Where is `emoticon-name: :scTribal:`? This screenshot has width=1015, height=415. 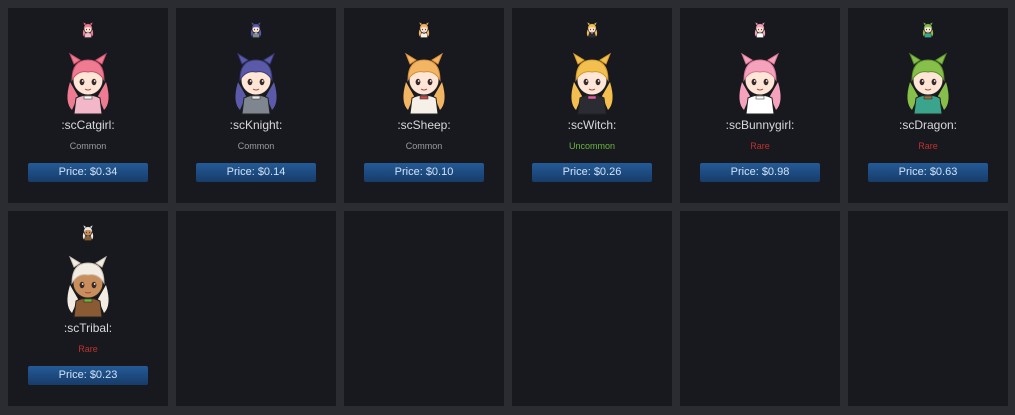 emoticon-name: :scTribal: is located at coordinates (88, 328).